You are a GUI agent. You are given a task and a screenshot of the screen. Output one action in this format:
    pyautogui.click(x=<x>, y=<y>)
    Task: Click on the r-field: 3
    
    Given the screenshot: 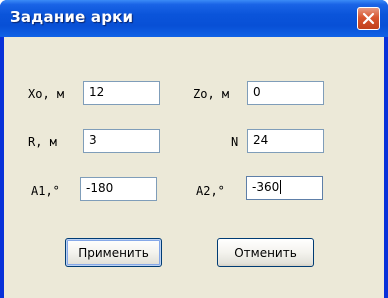 What is the action you would take?
    pyautogui.click(x=121, y=141)
    